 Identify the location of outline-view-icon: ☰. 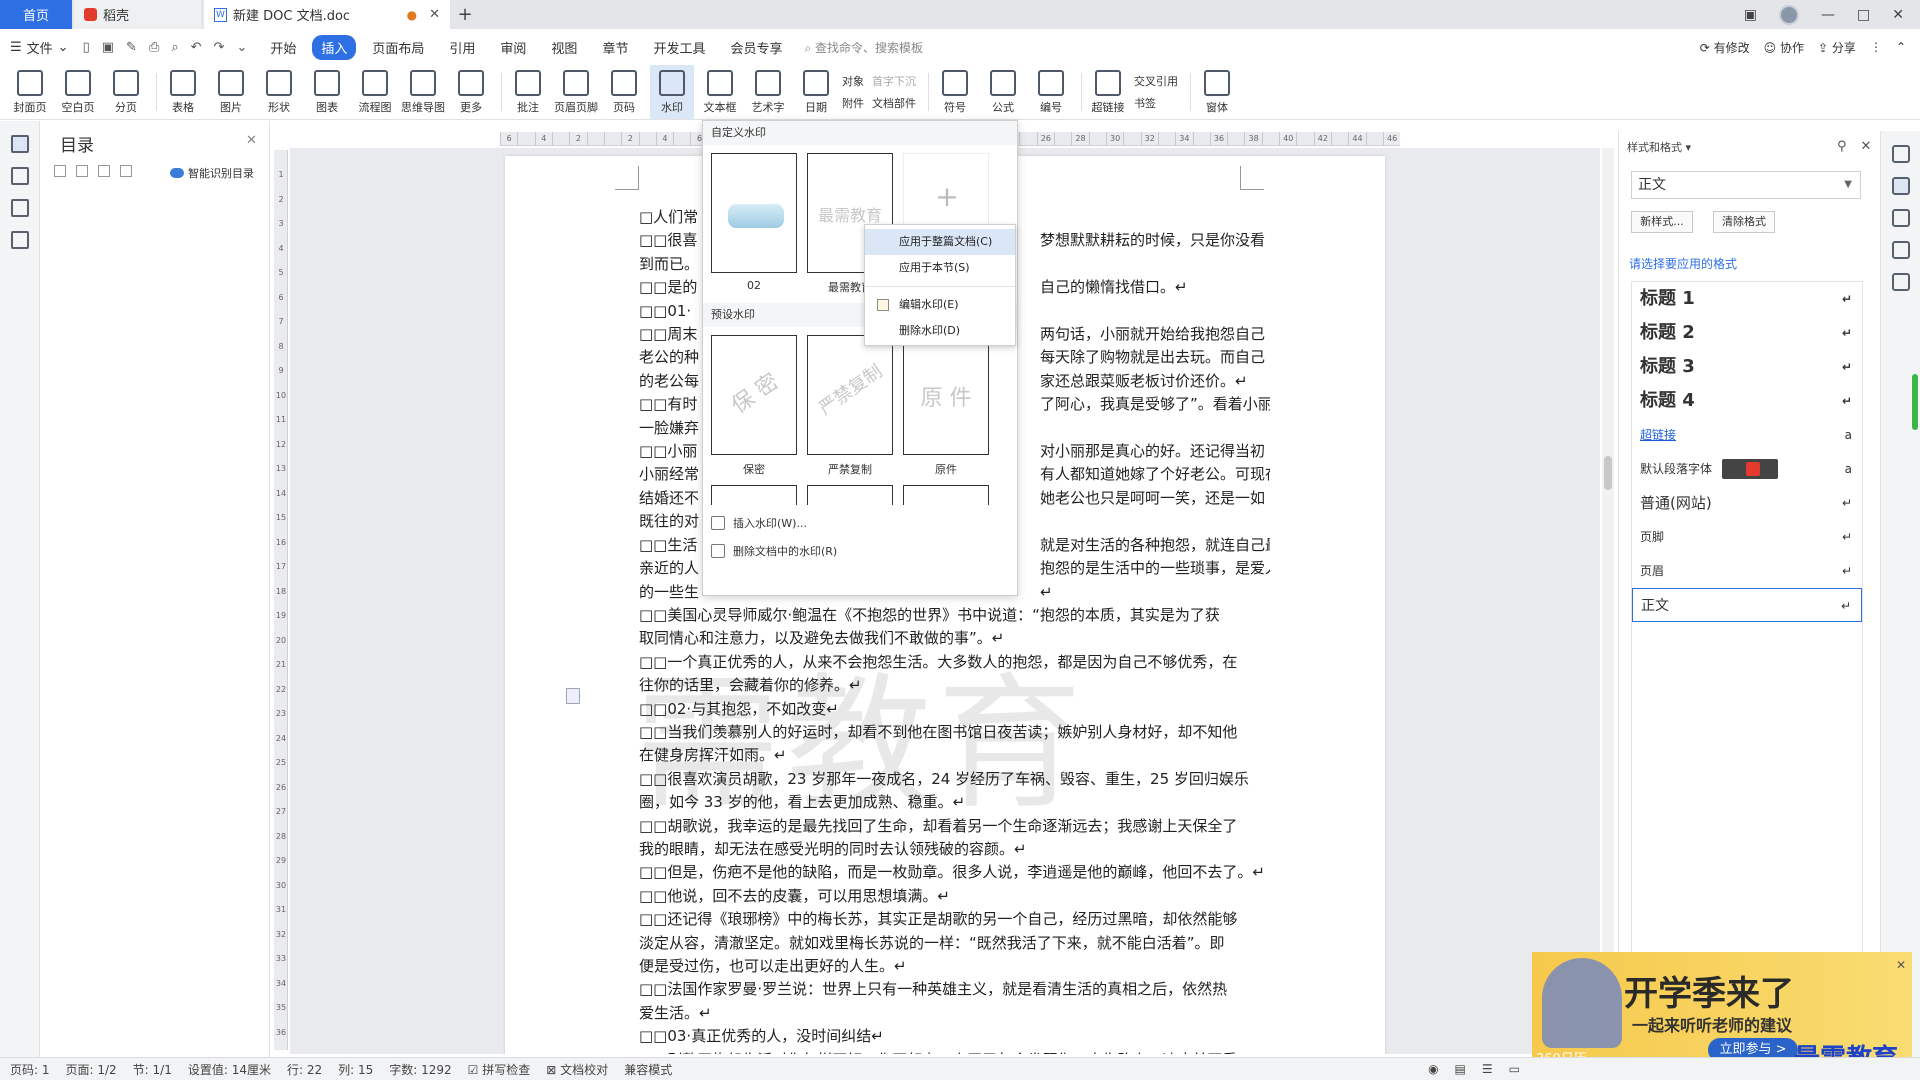
(1487, 1069).